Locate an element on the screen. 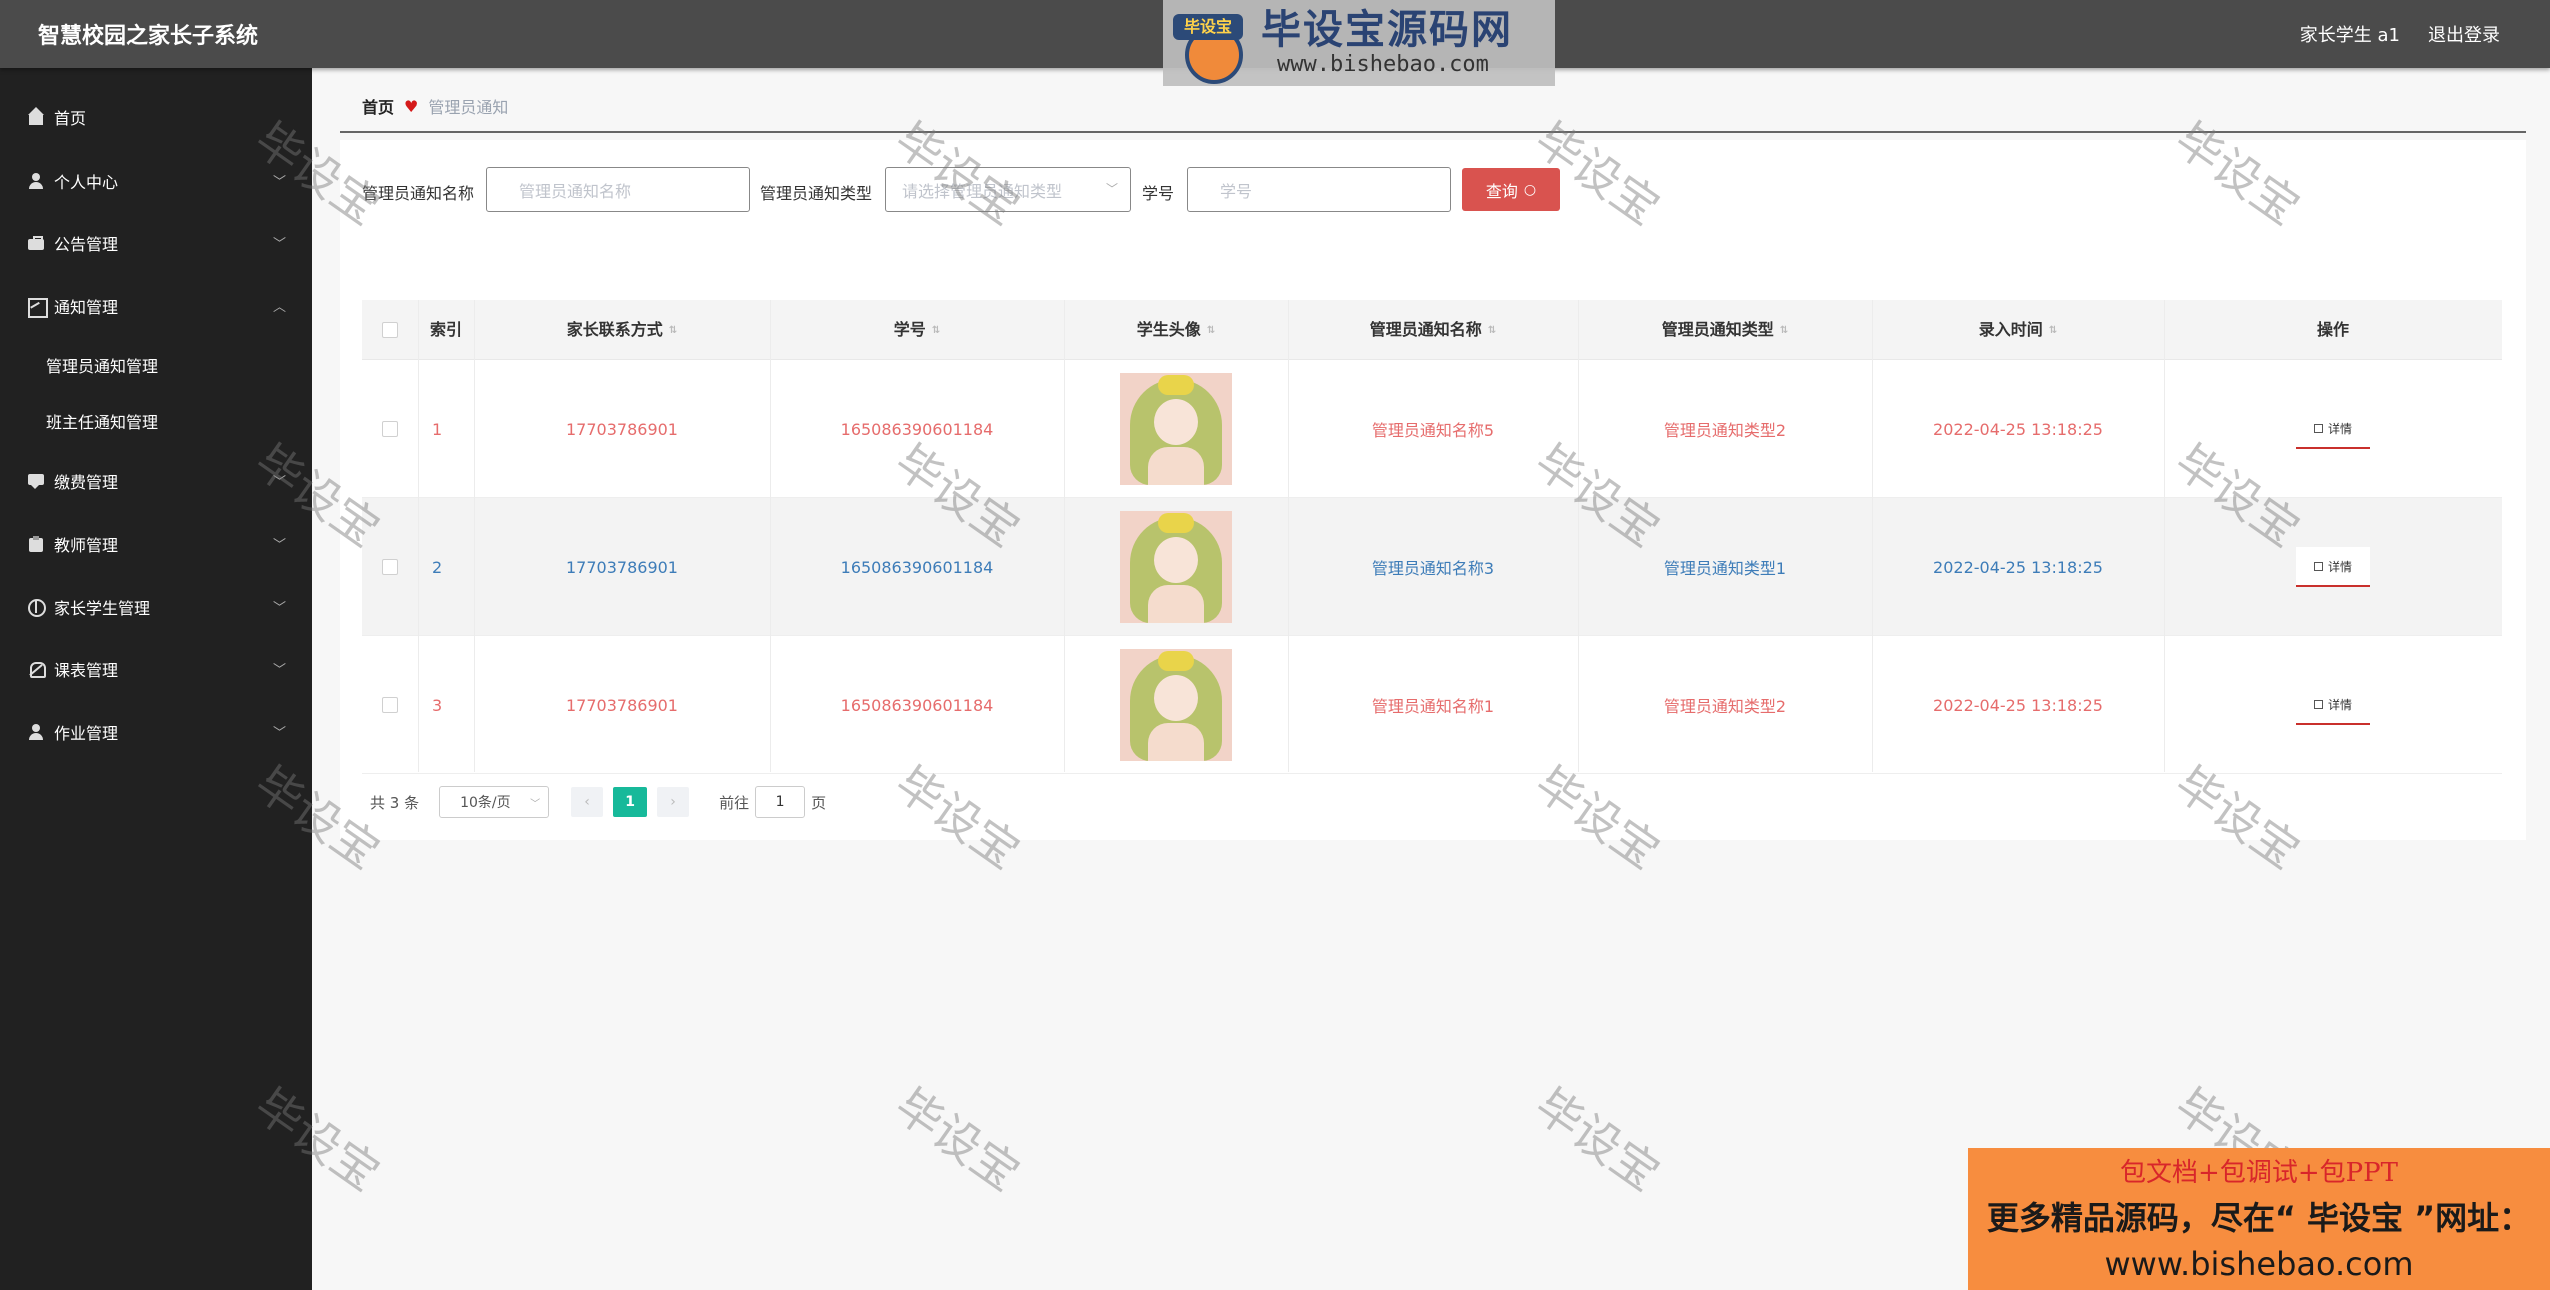 The width and height of the screenshot is (2550, 1290). watermark: 毕设宝 is located at coordinates (957, 1139).